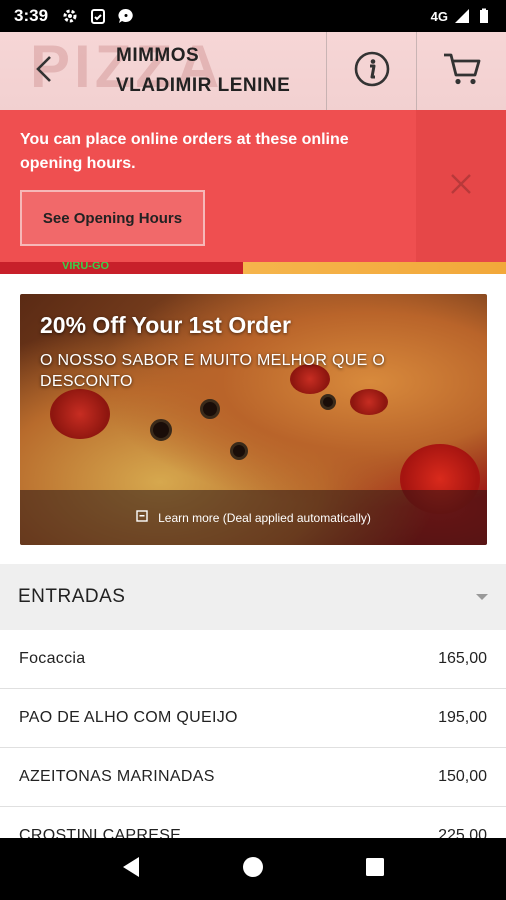 The width and height of the screenshot is (506, 900). What do you see at coordinates (158, 55) in the screenshot?
I see `restaurant-name: MIMMOS` at bounding box center [158, 55].